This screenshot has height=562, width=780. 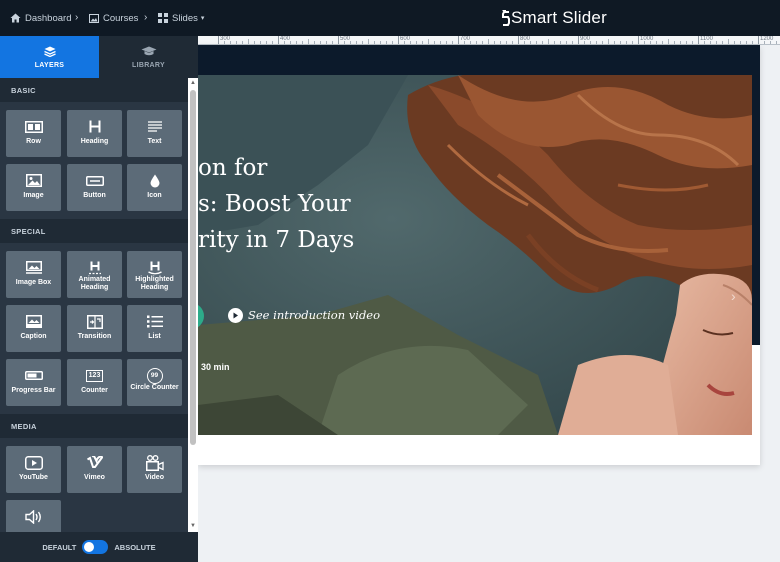 What do you see at coordinates (94, 133) in the screenshot?
I see `layer-heading: Heading` at bounding box center [94, 133].